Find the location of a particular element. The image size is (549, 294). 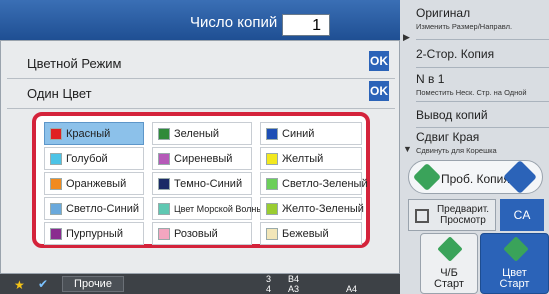

color-option-label: Светло-Зеленый is located at coordinates (325, 184).